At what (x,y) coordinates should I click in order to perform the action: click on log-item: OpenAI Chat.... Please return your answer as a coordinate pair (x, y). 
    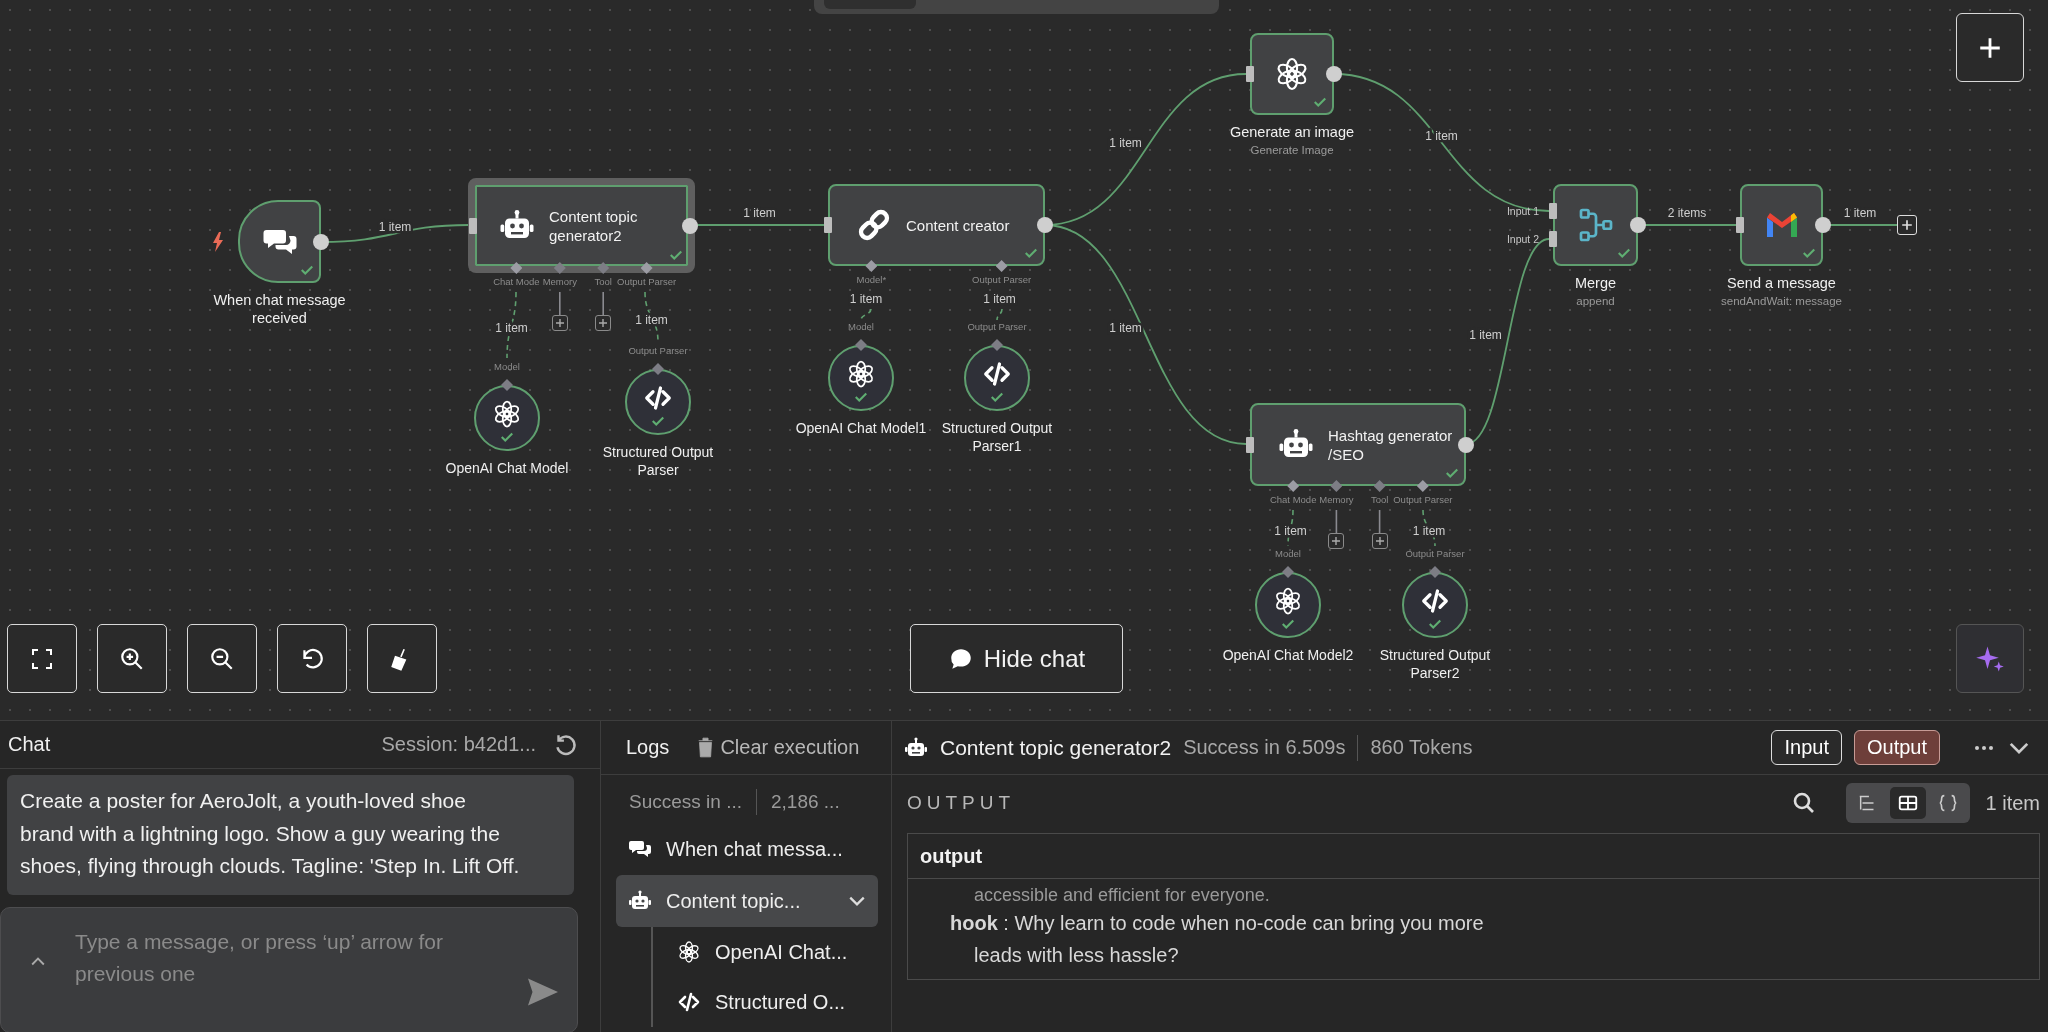
    Looking at the image, I should click on (771, 952).